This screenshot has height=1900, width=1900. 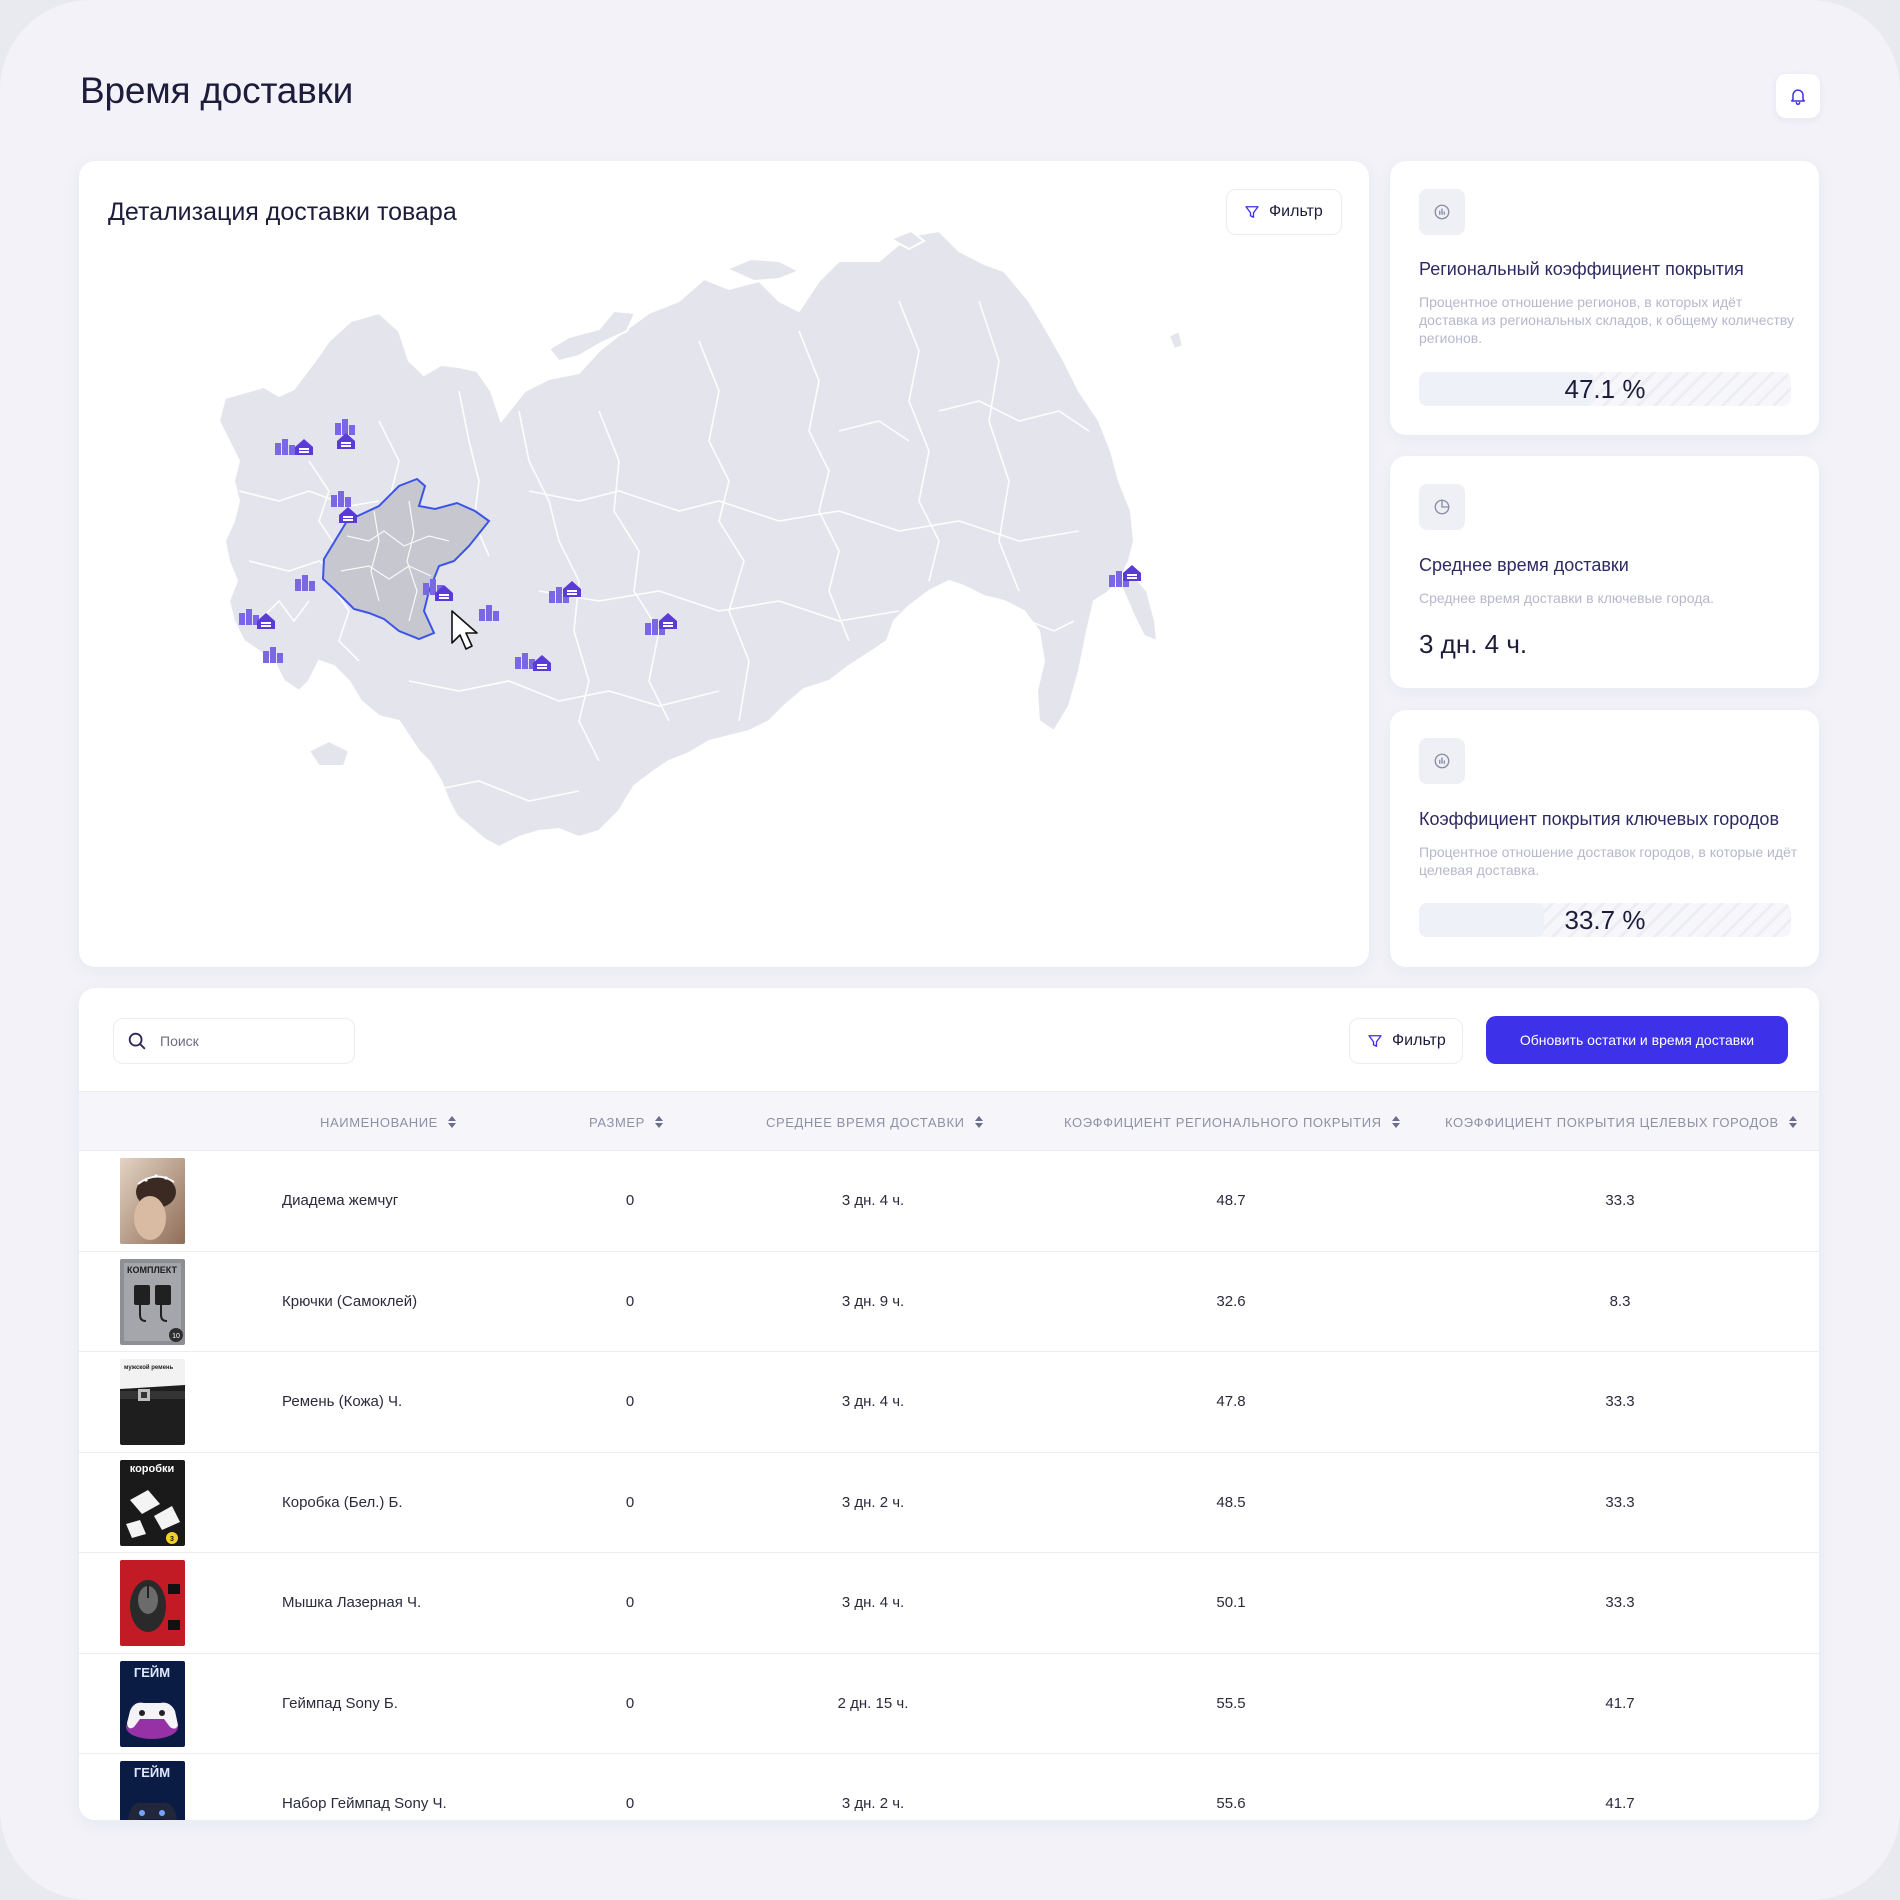 What do you see at coordinates (1375, 1041) in the screenshot?
I see `funnel-icon` at bounding box center [1375, 1041].